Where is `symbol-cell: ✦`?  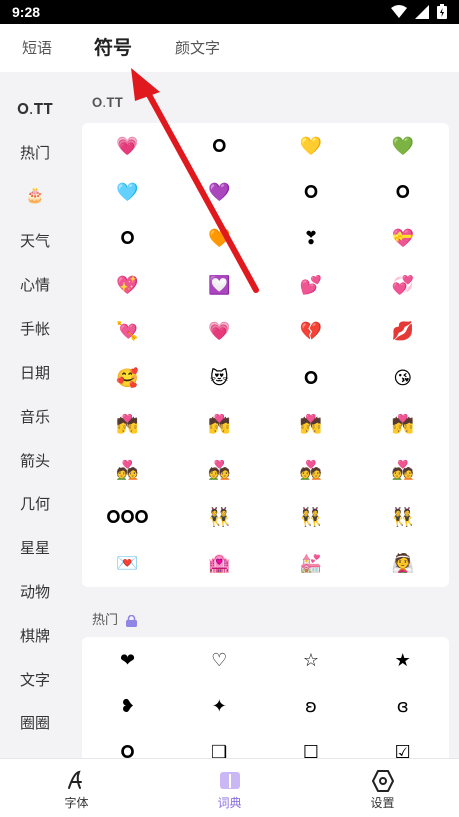 symbol-cell: ✦ is located at coordinates (219, 706).